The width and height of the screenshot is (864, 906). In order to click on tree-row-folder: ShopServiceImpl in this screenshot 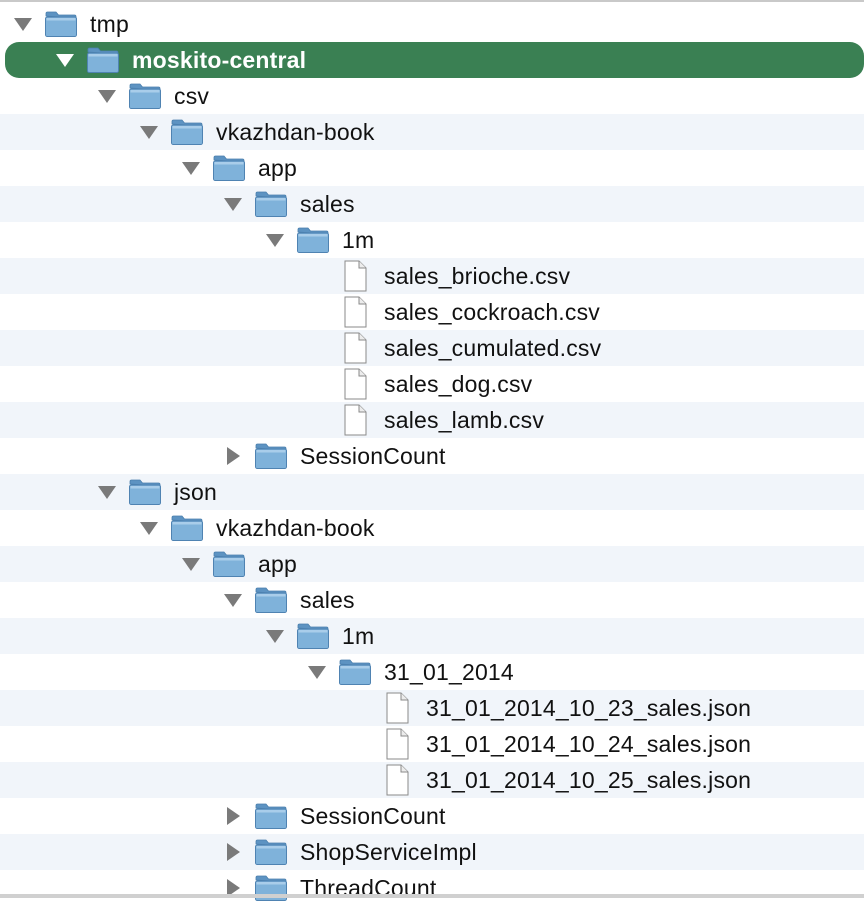, I will do `click(432, 852)`.